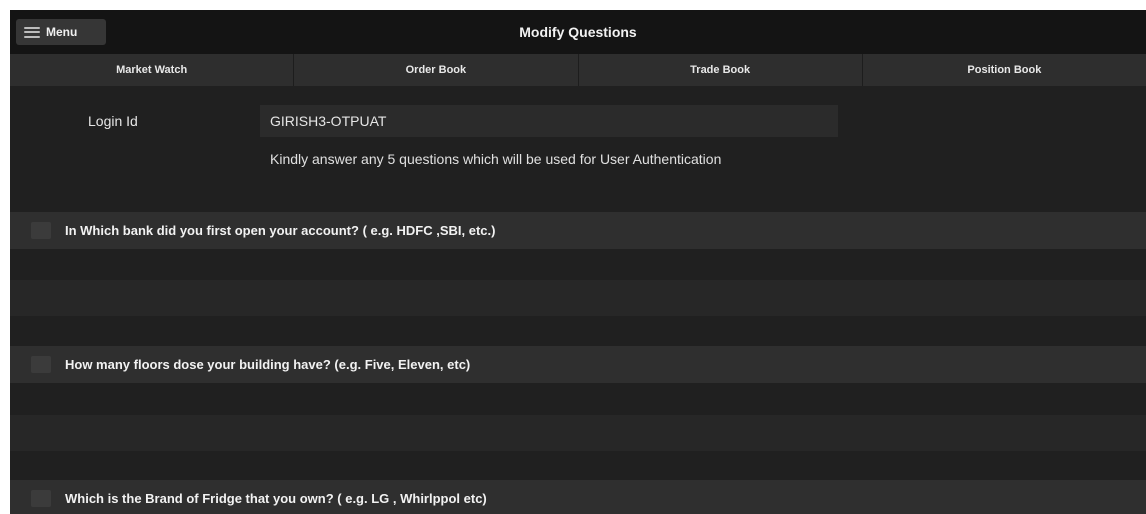 The height and width of the screenshot is (514, 1146). I want to click on tab-trade-book: Trade Book, so click(721, 70).